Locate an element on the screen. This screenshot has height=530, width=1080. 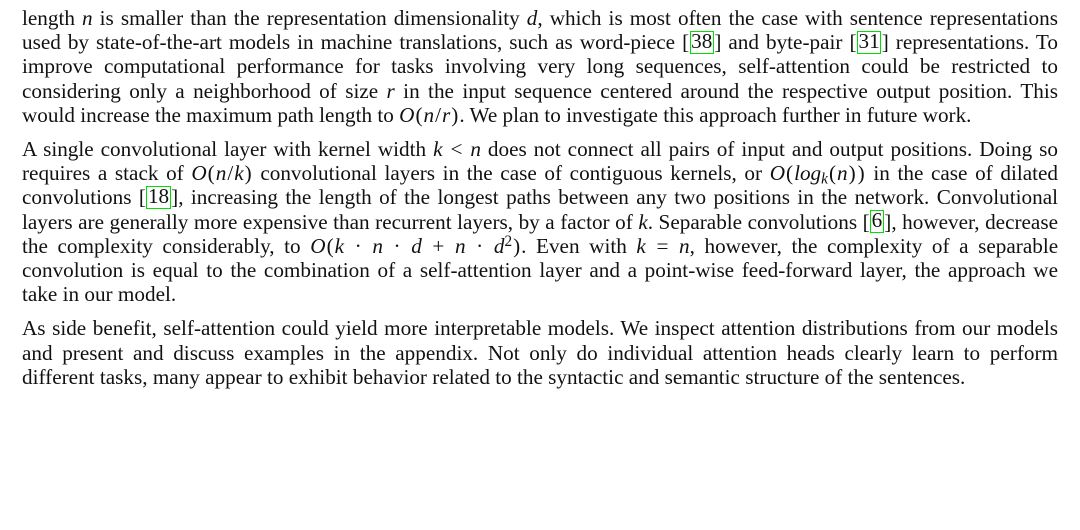
citation-reference: [6] is located at coordinates (877, 222).